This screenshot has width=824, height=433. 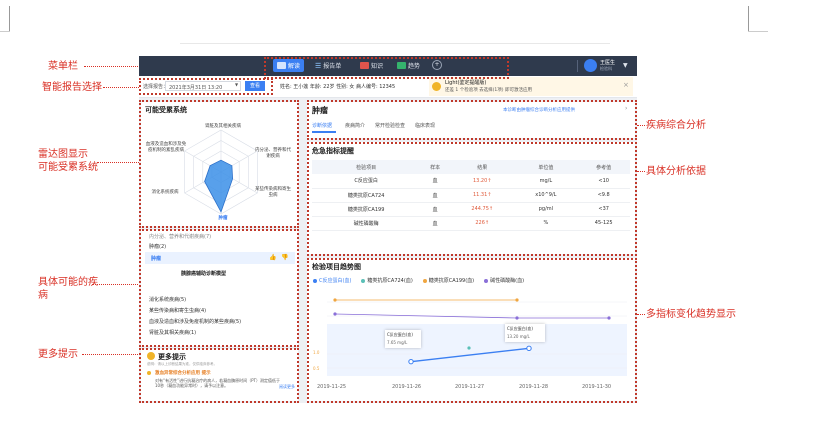 What do you see at coordinates (436, 86) in the screenshot?
I see `warning-icon` at bounding box center [436, 86].